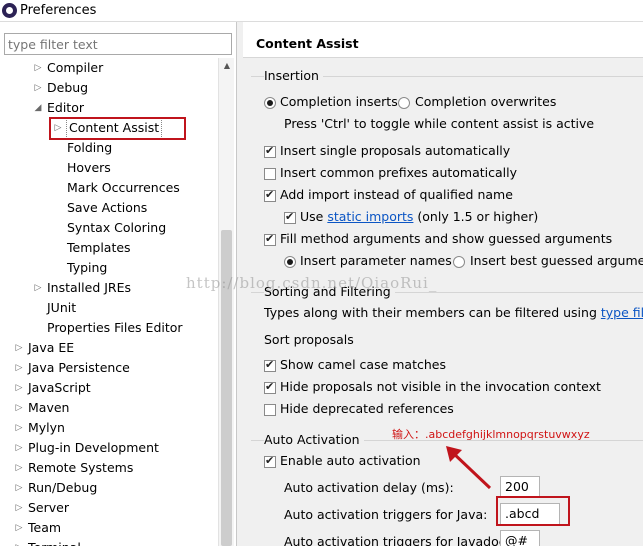  I want to click on window-title: Preferences, so click(58, 10).